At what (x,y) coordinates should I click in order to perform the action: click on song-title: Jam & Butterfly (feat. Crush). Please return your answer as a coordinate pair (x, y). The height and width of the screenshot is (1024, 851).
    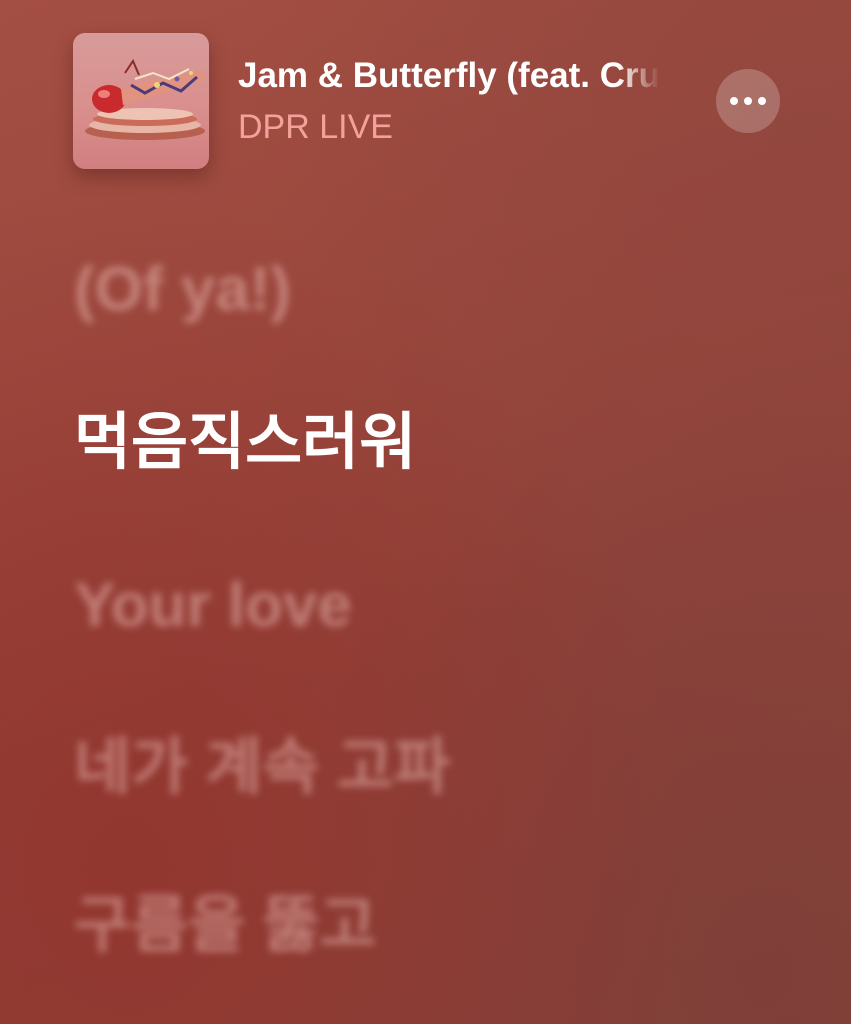
    Looking at the image, I should click on (449, 76).